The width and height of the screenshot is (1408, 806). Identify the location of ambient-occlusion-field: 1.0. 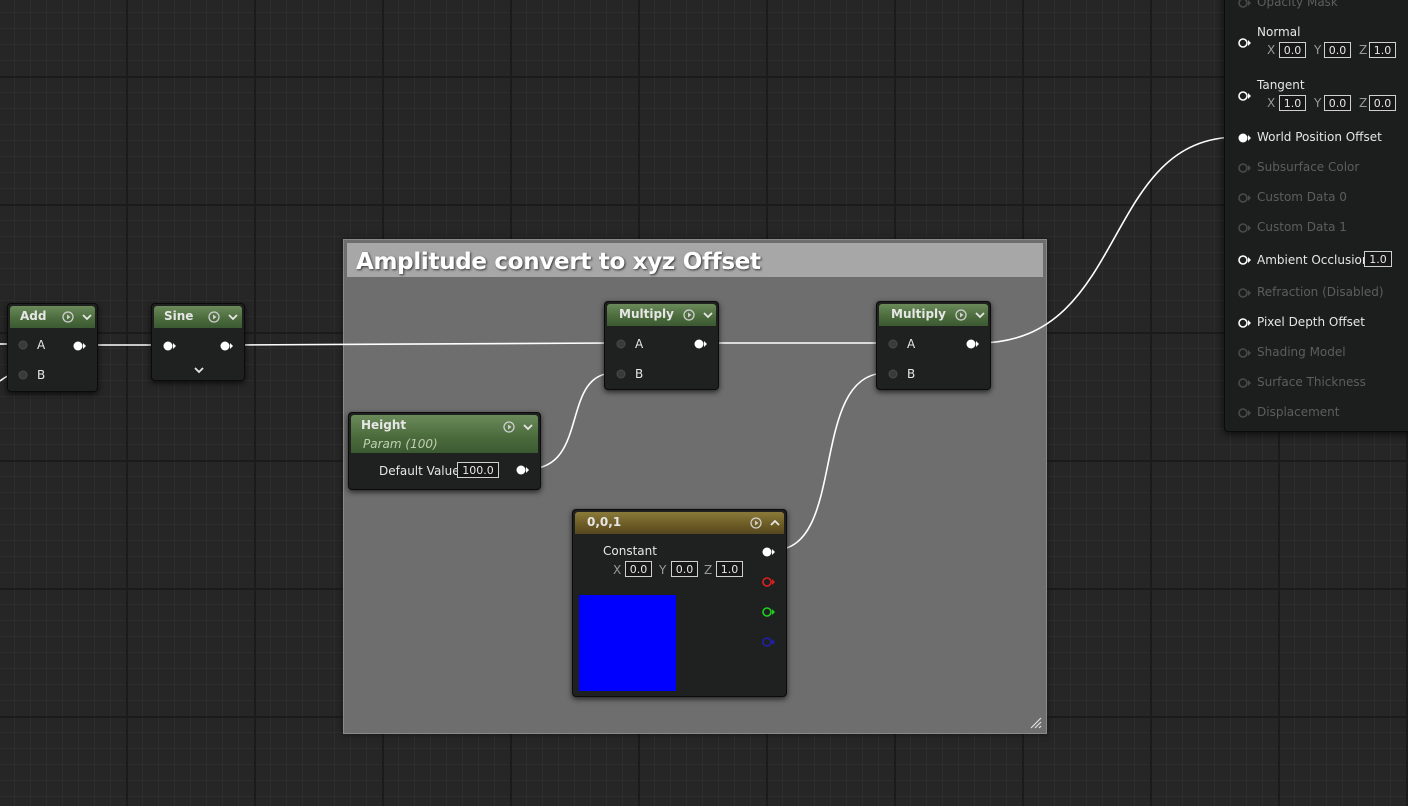
(1378, 259).